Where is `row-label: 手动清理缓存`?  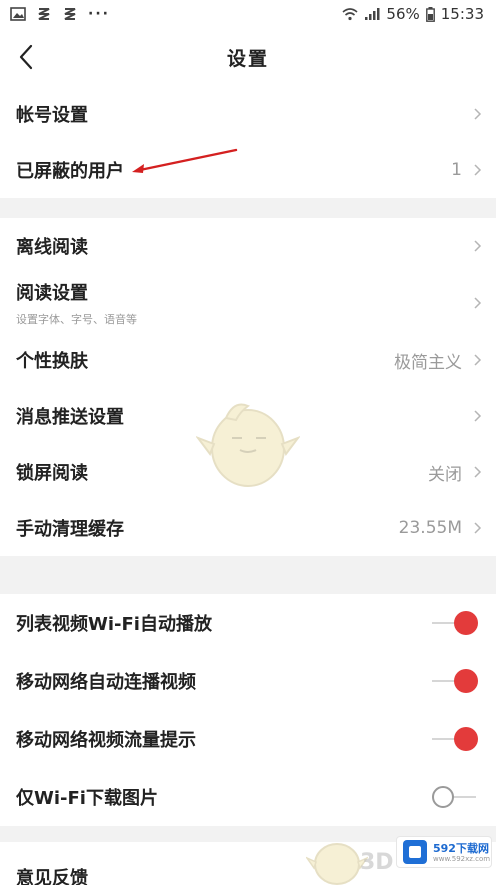 row-label: 手动清理缓存 is located at coordinates (70, 529).